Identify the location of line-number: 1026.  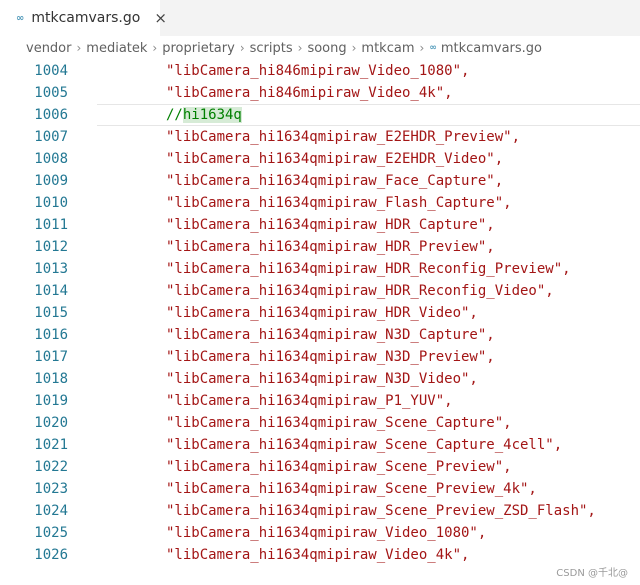
(51, 555).